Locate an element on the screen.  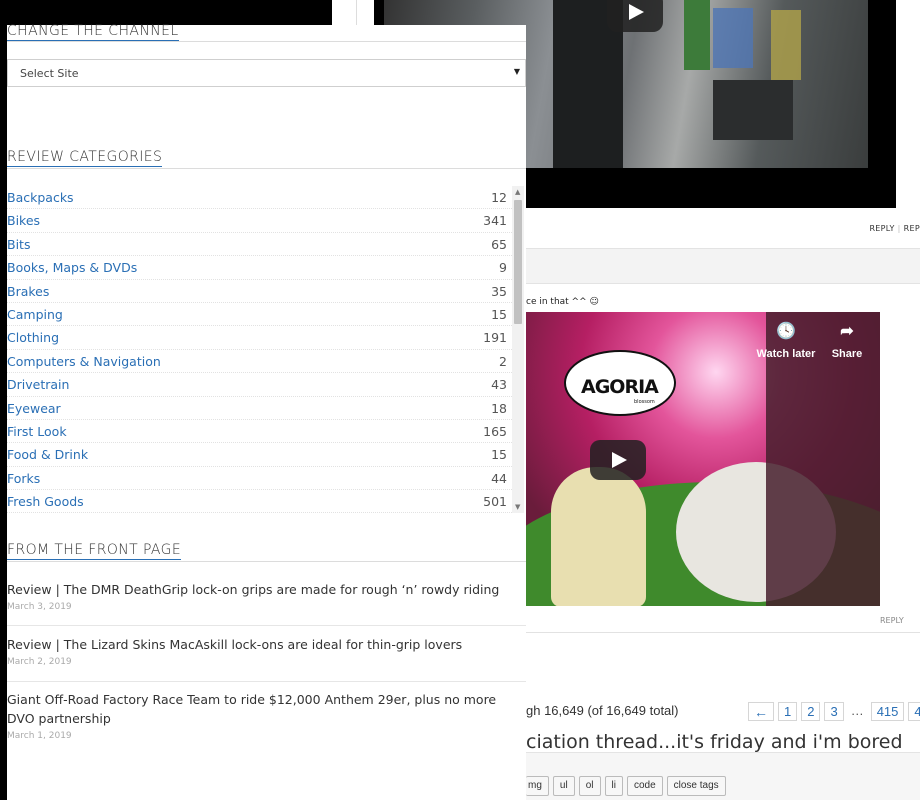
li-button: li is located at coordinates (613, 786).